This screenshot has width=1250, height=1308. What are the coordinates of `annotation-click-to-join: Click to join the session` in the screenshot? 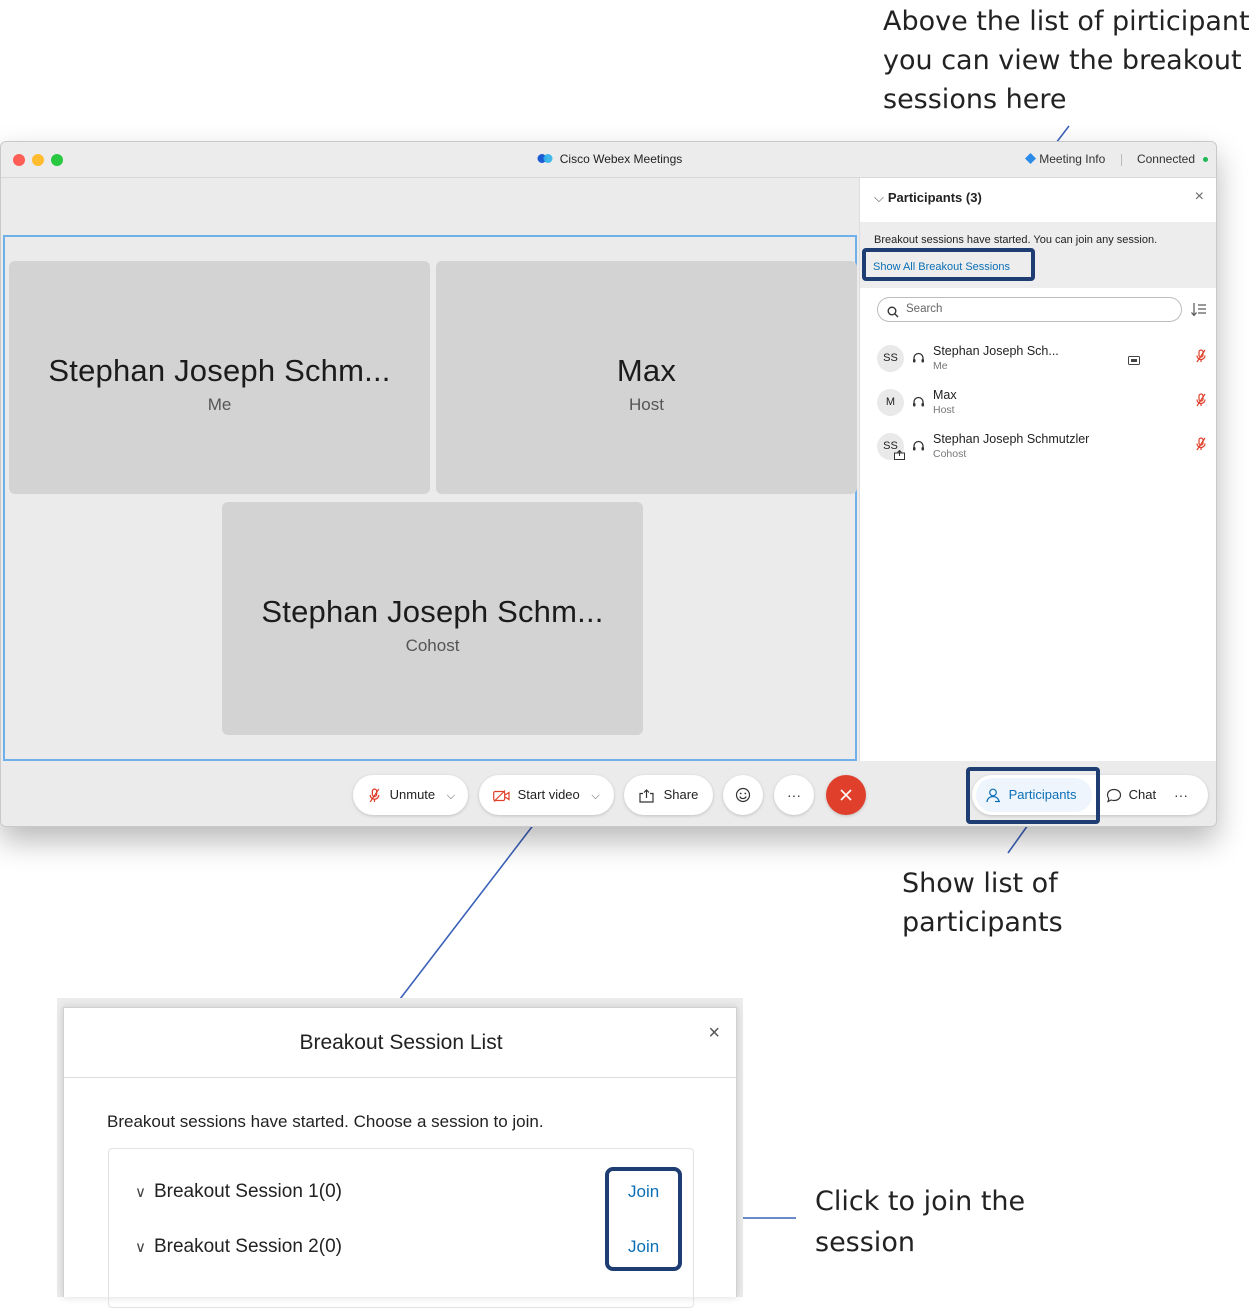 It's located at (920, 1222).